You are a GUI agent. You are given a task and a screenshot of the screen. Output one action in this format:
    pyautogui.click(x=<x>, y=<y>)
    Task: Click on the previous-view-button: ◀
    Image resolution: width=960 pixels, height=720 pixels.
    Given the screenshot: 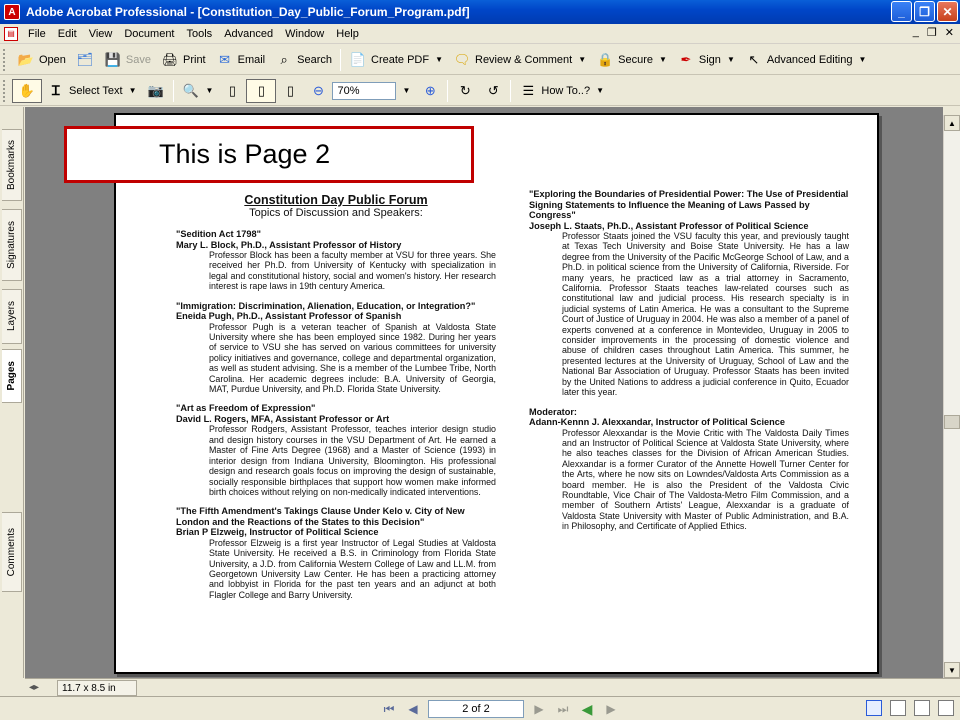 What is the action you would take?
    pyautogui.click(x=587, y=709)
    